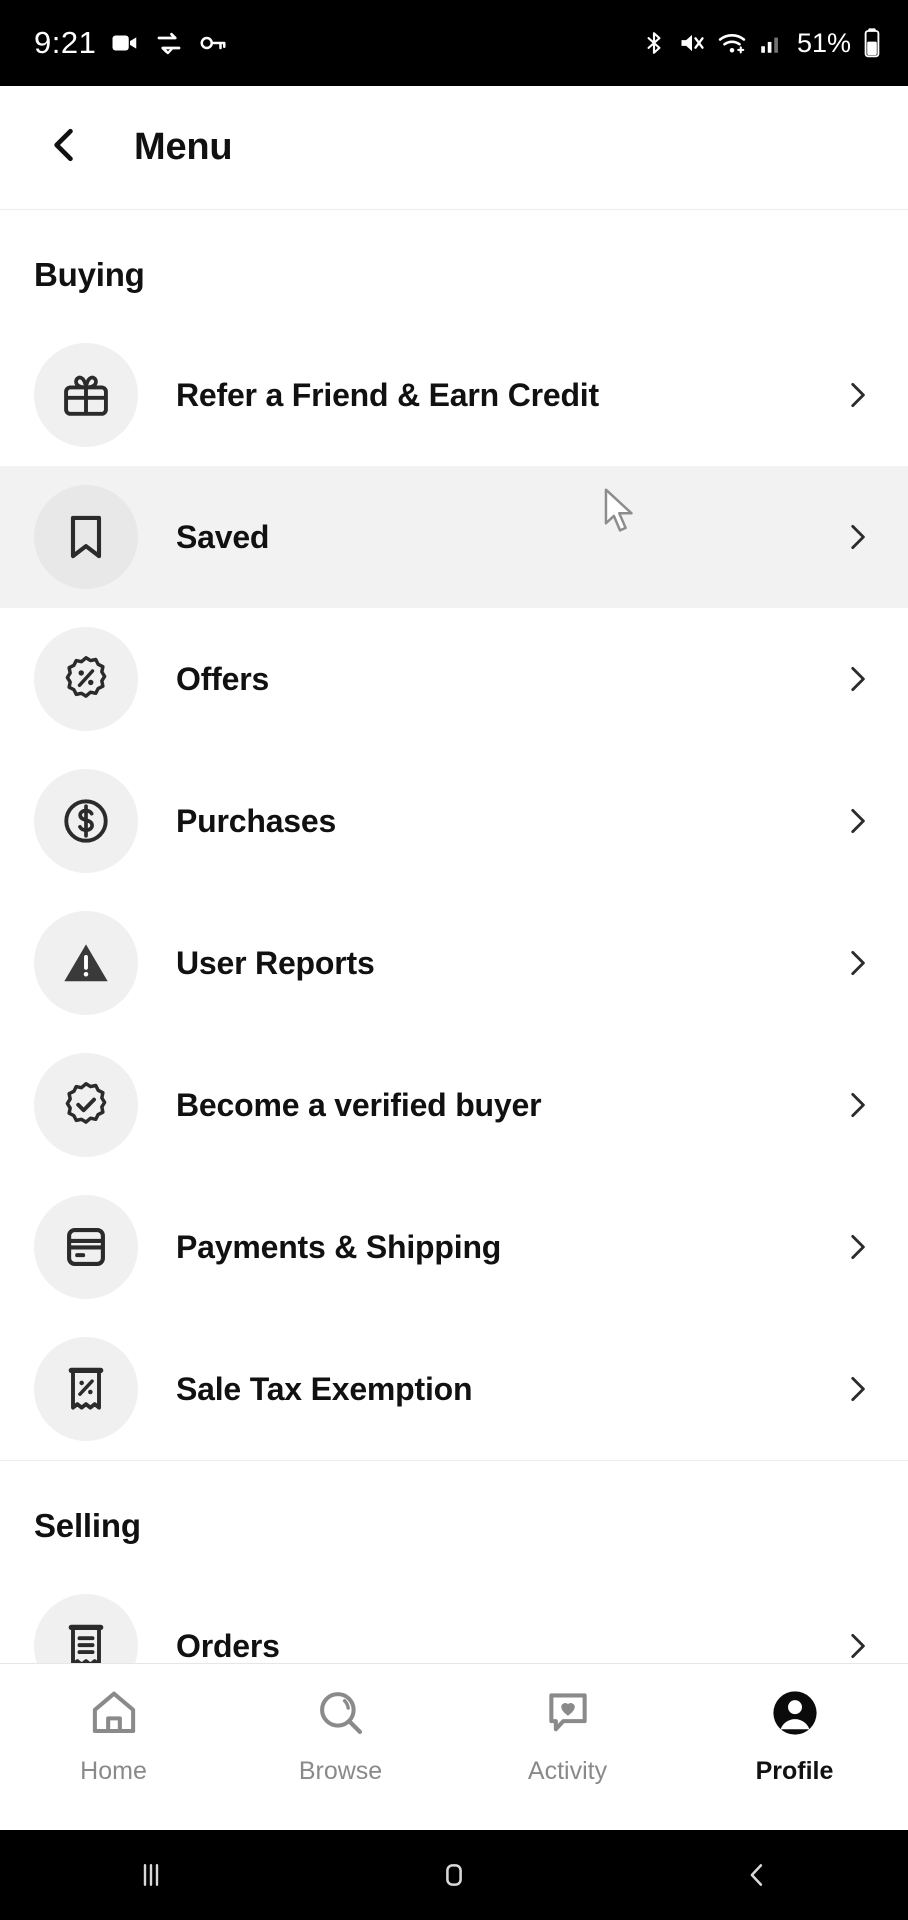  I want to click on menu-item-become-verified-buyer: Become a verified buyer, so click(454, 1105).